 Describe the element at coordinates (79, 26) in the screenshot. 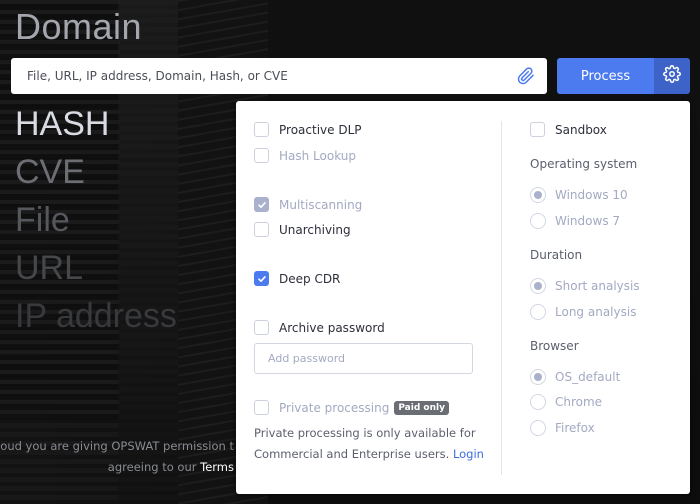

I see `page-headline: Domain` at that location.